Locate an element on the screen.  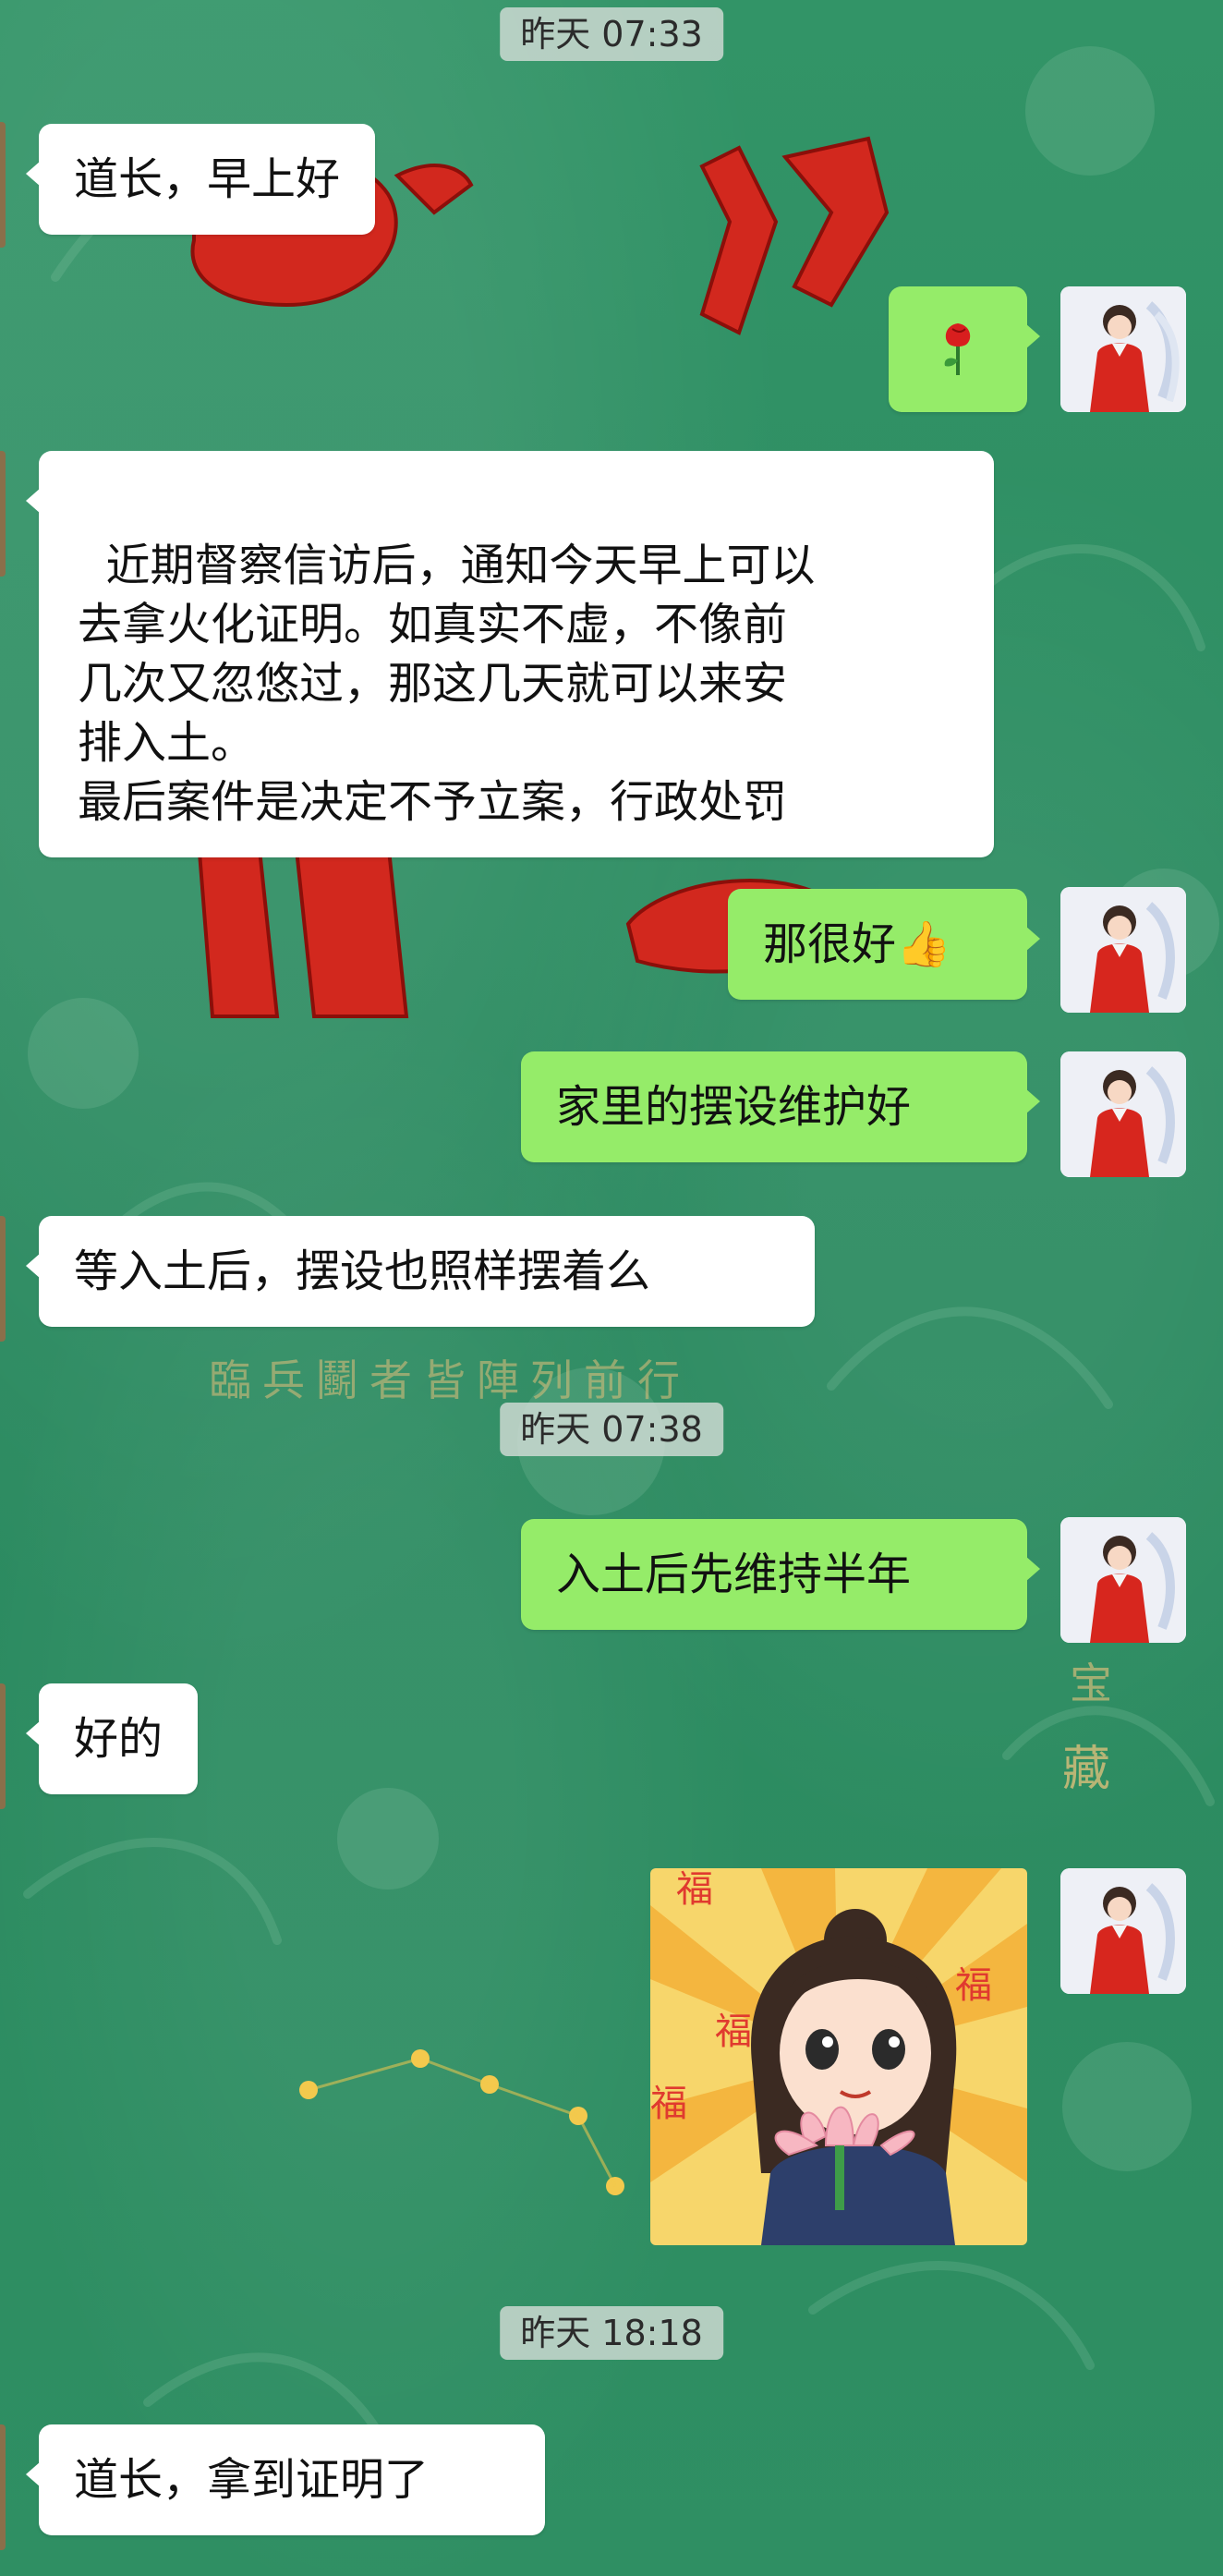
message-text: 等入土后，摆设也照样摆着么 is located at coordinates (362, 1271).